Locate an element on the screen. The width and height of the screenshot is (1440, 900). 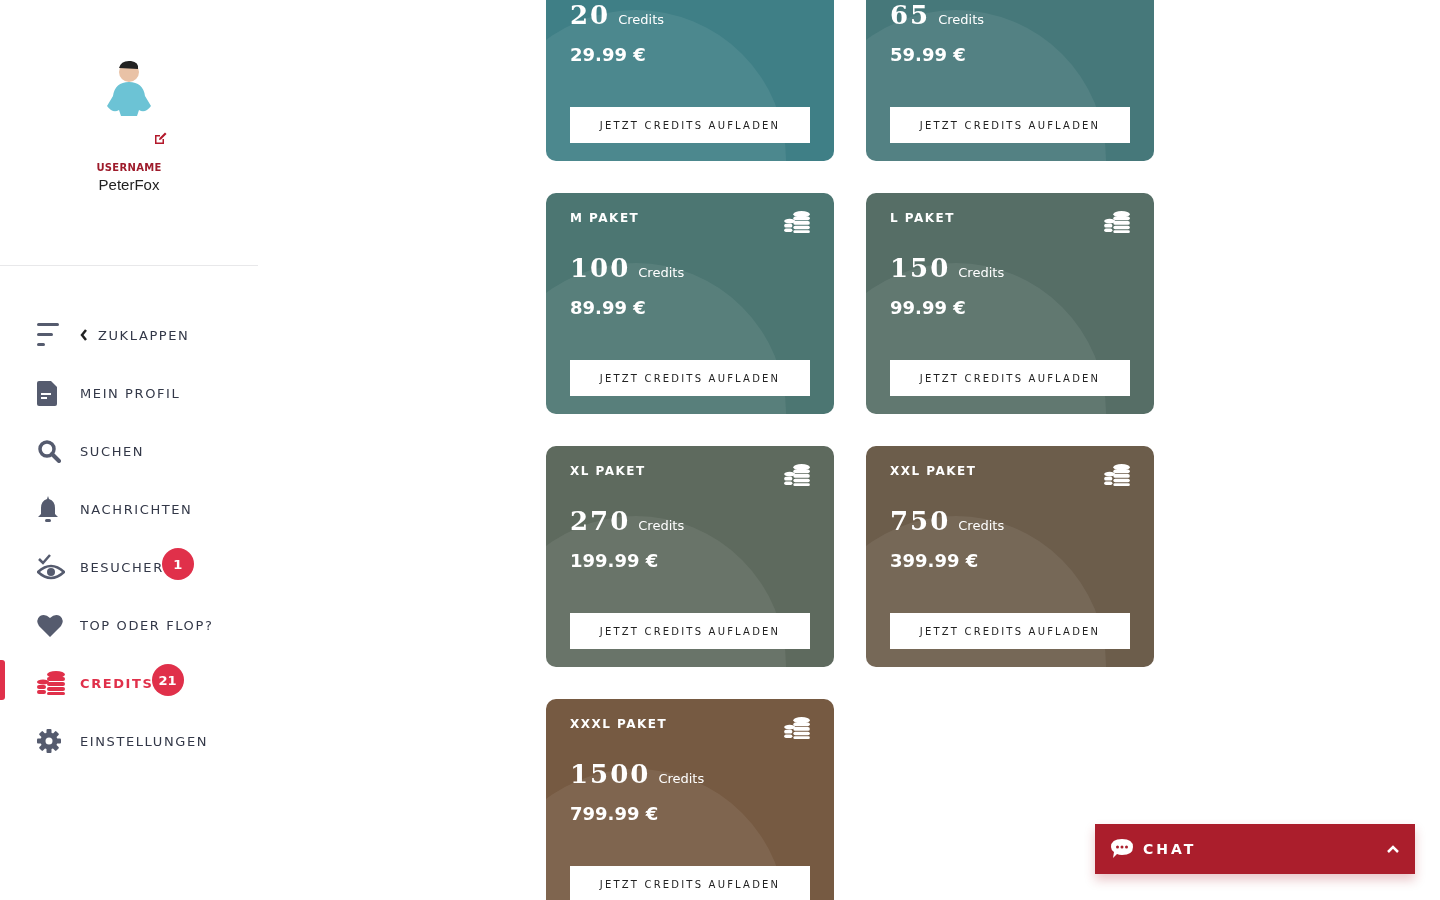
chevron-up-icon is located at coordinates (1393, 849).